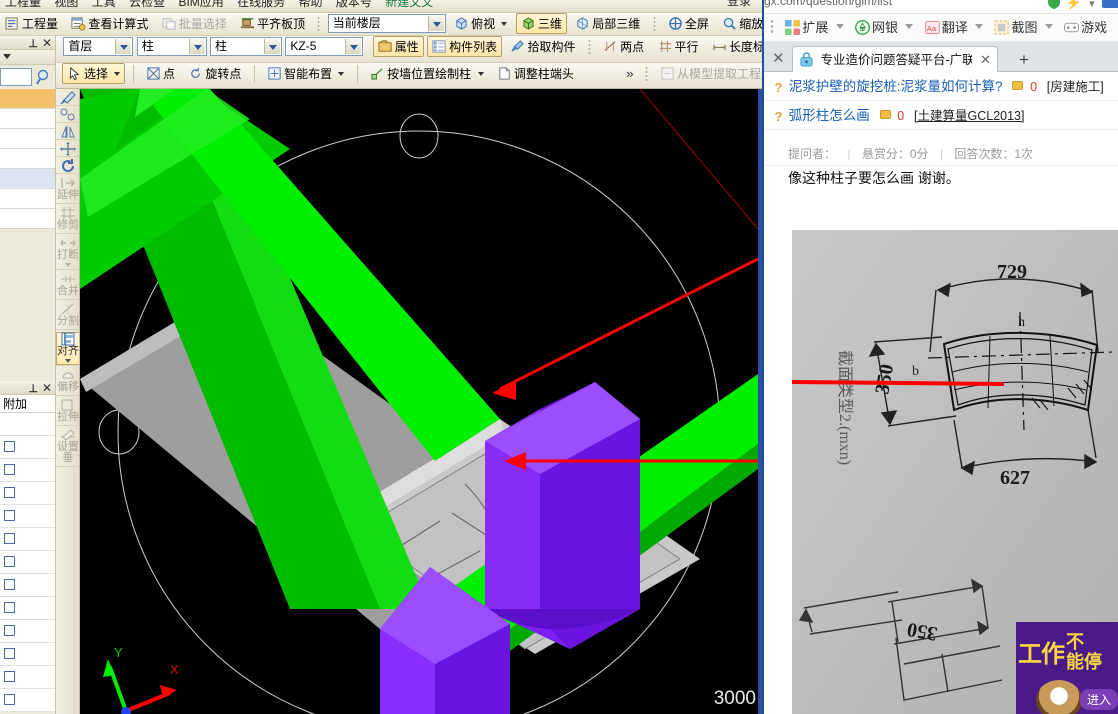 The image size is (1118, 714). Describe the element at coordinates (542, 46) in the screenshot. I see `toolbar-button-pick-component: 拾取构件` at that location.